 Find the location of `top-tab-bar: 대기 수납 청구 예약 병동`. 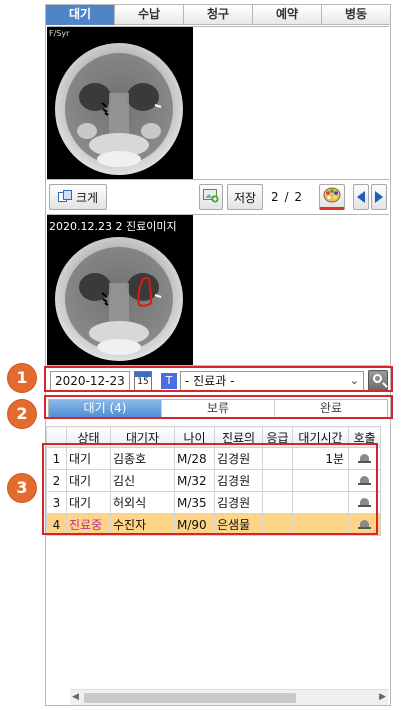

top-tab-bar: 대기 수납 청구 예약 병동 is located at coordinates (218, 15).